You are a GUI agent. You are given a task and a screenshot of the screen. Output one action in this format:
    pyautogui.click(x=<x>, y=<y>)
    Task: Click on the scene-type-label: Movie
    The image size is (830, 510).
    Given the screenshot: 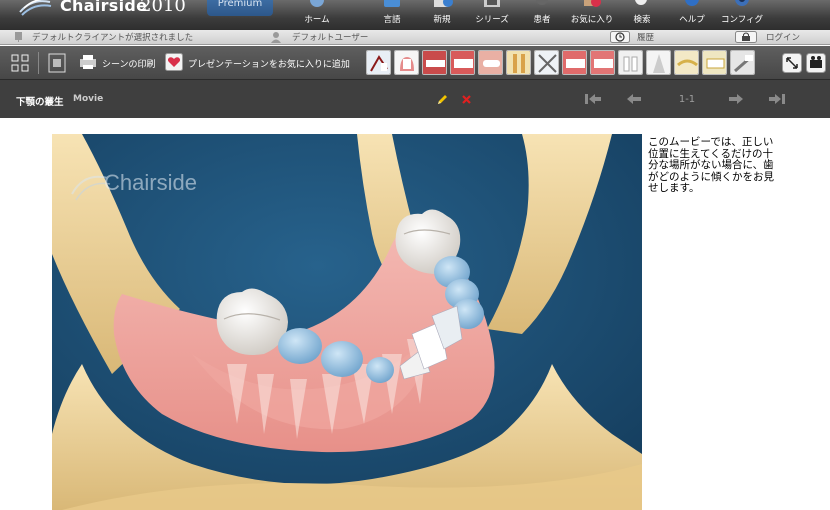 What is the action you would take?
    pyautogui.click(x=88, y=99)
    